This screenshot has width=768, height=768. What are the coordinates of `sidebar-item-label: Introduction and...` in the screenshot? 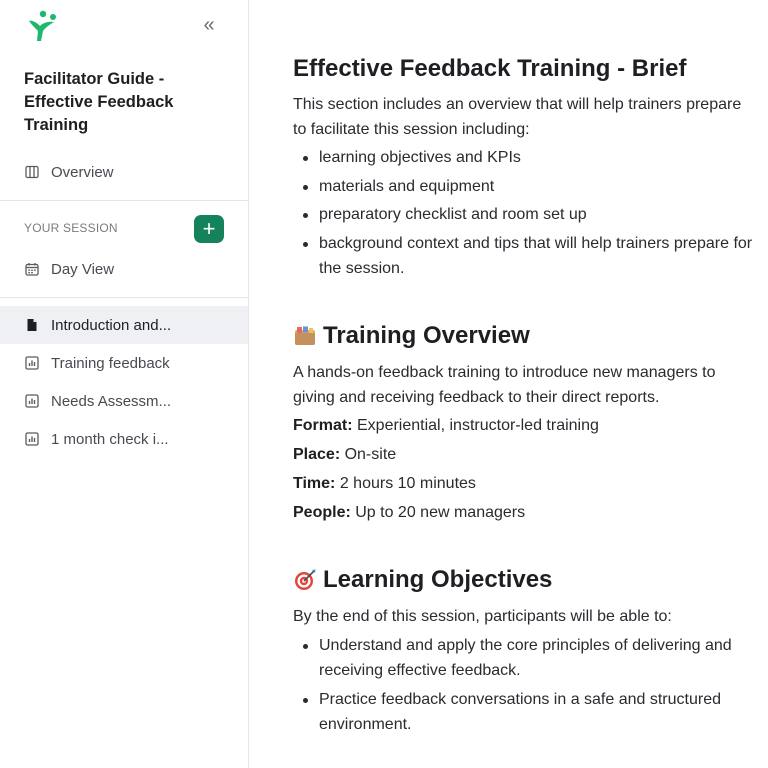 It's located at (111, 325).